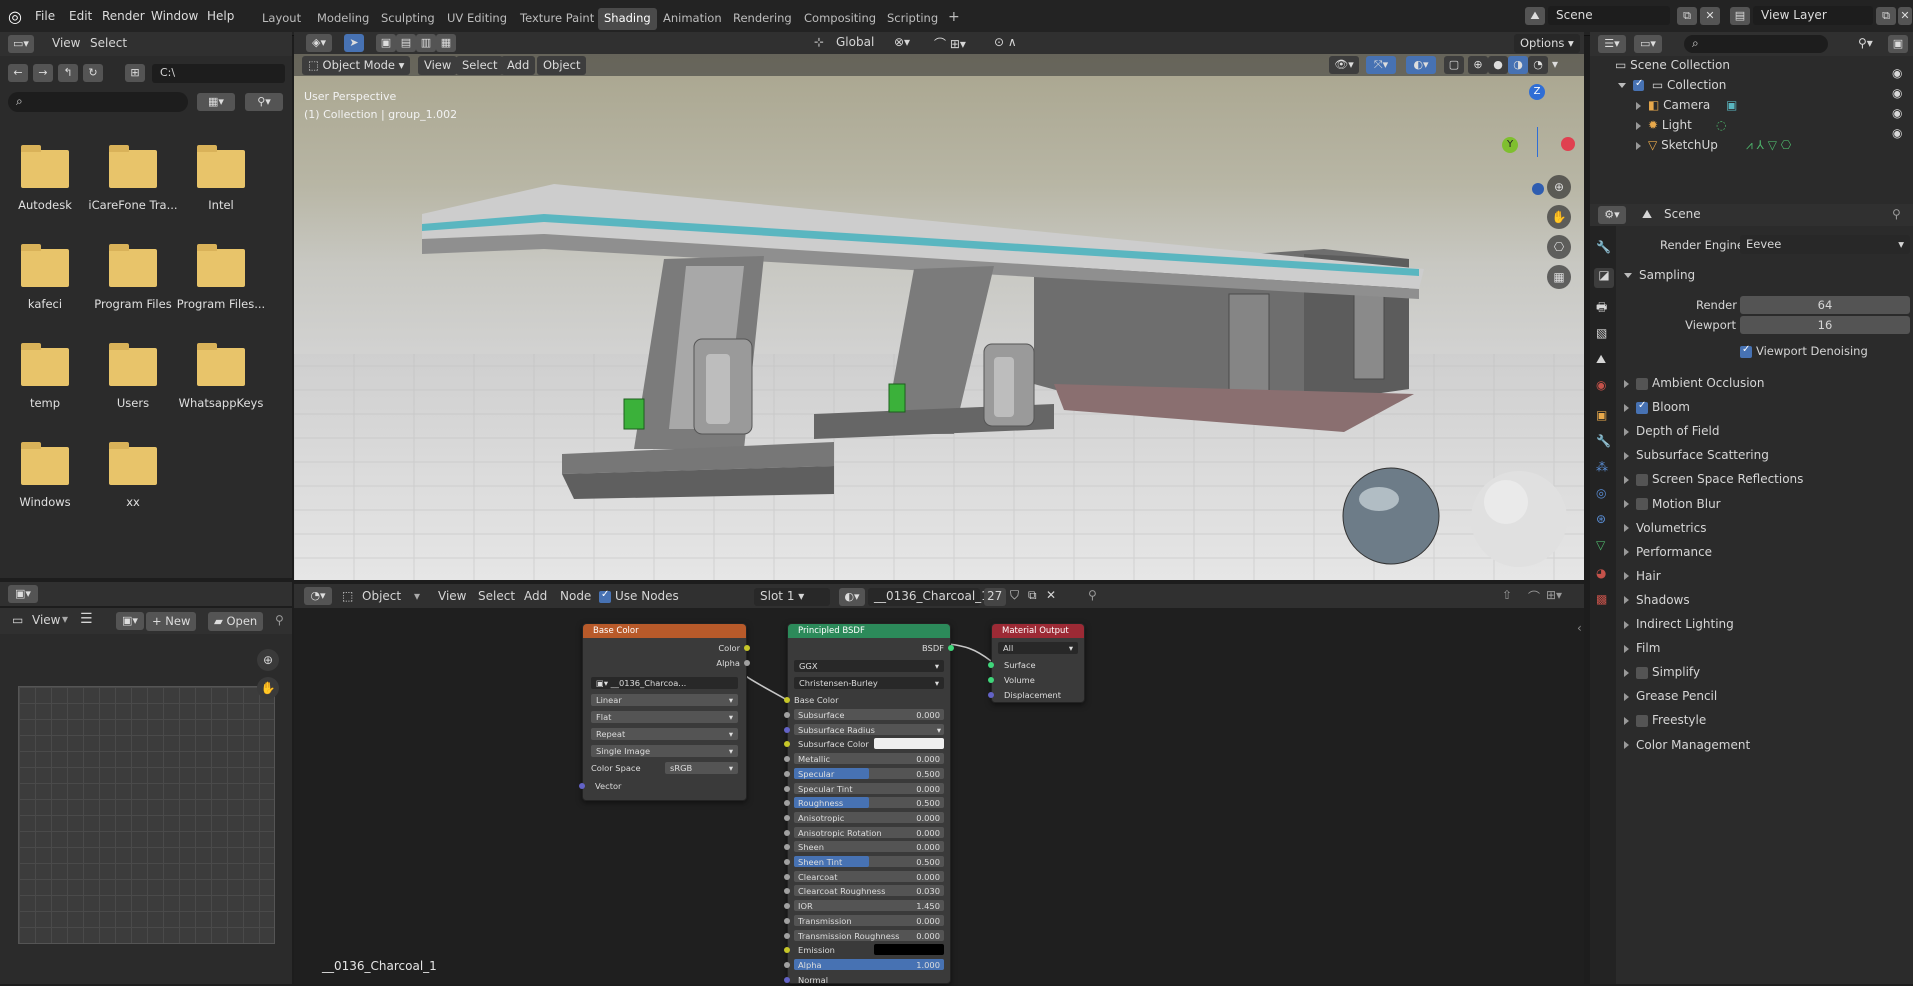 This screenshot has height=986, width=1913. Describe the element at coordinates (1642, 648) in the screenshot. I see `panel-header-film: Film` at that location.